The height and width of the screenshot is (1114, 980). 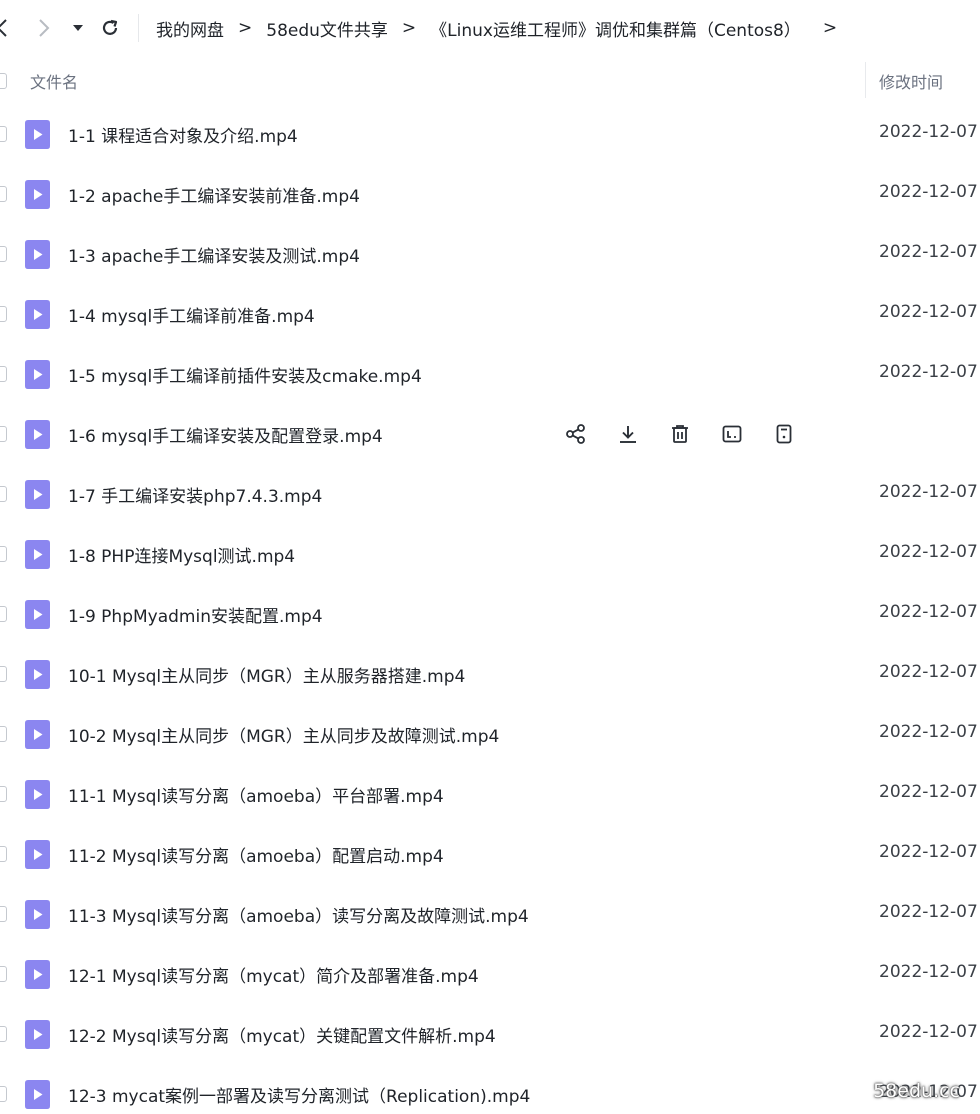 I want to click on file-name: 12-3 mycat案例一部署及读写分离测试（Replication).mp4, so click(x=299, y=1094).